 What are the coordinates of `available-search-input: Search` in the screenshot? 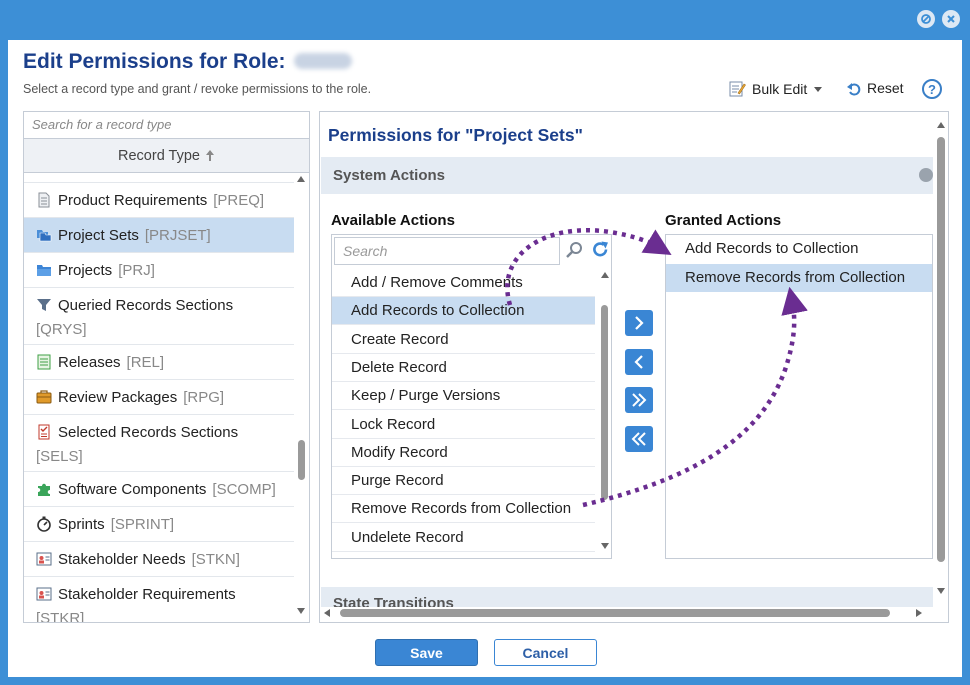 It's located at (447, 251).